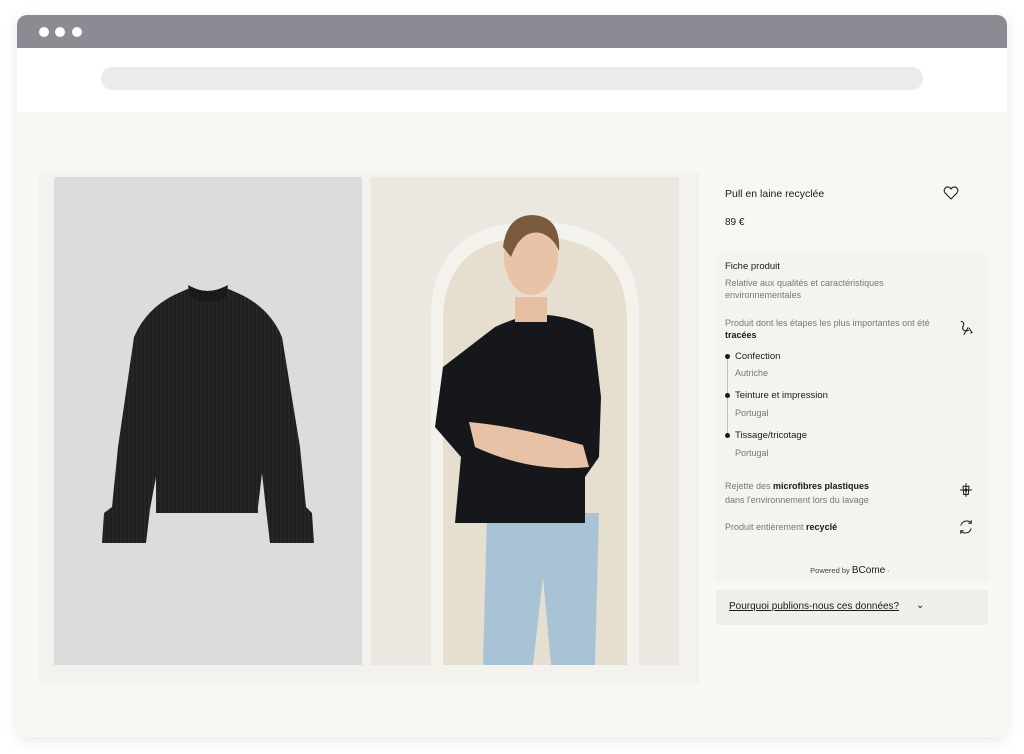 This screenshot has width=1024, height=754. Describe the element at coordinates (920, 605) in the screenshot. I see `chevron-down-icon: ⌄` at that location.